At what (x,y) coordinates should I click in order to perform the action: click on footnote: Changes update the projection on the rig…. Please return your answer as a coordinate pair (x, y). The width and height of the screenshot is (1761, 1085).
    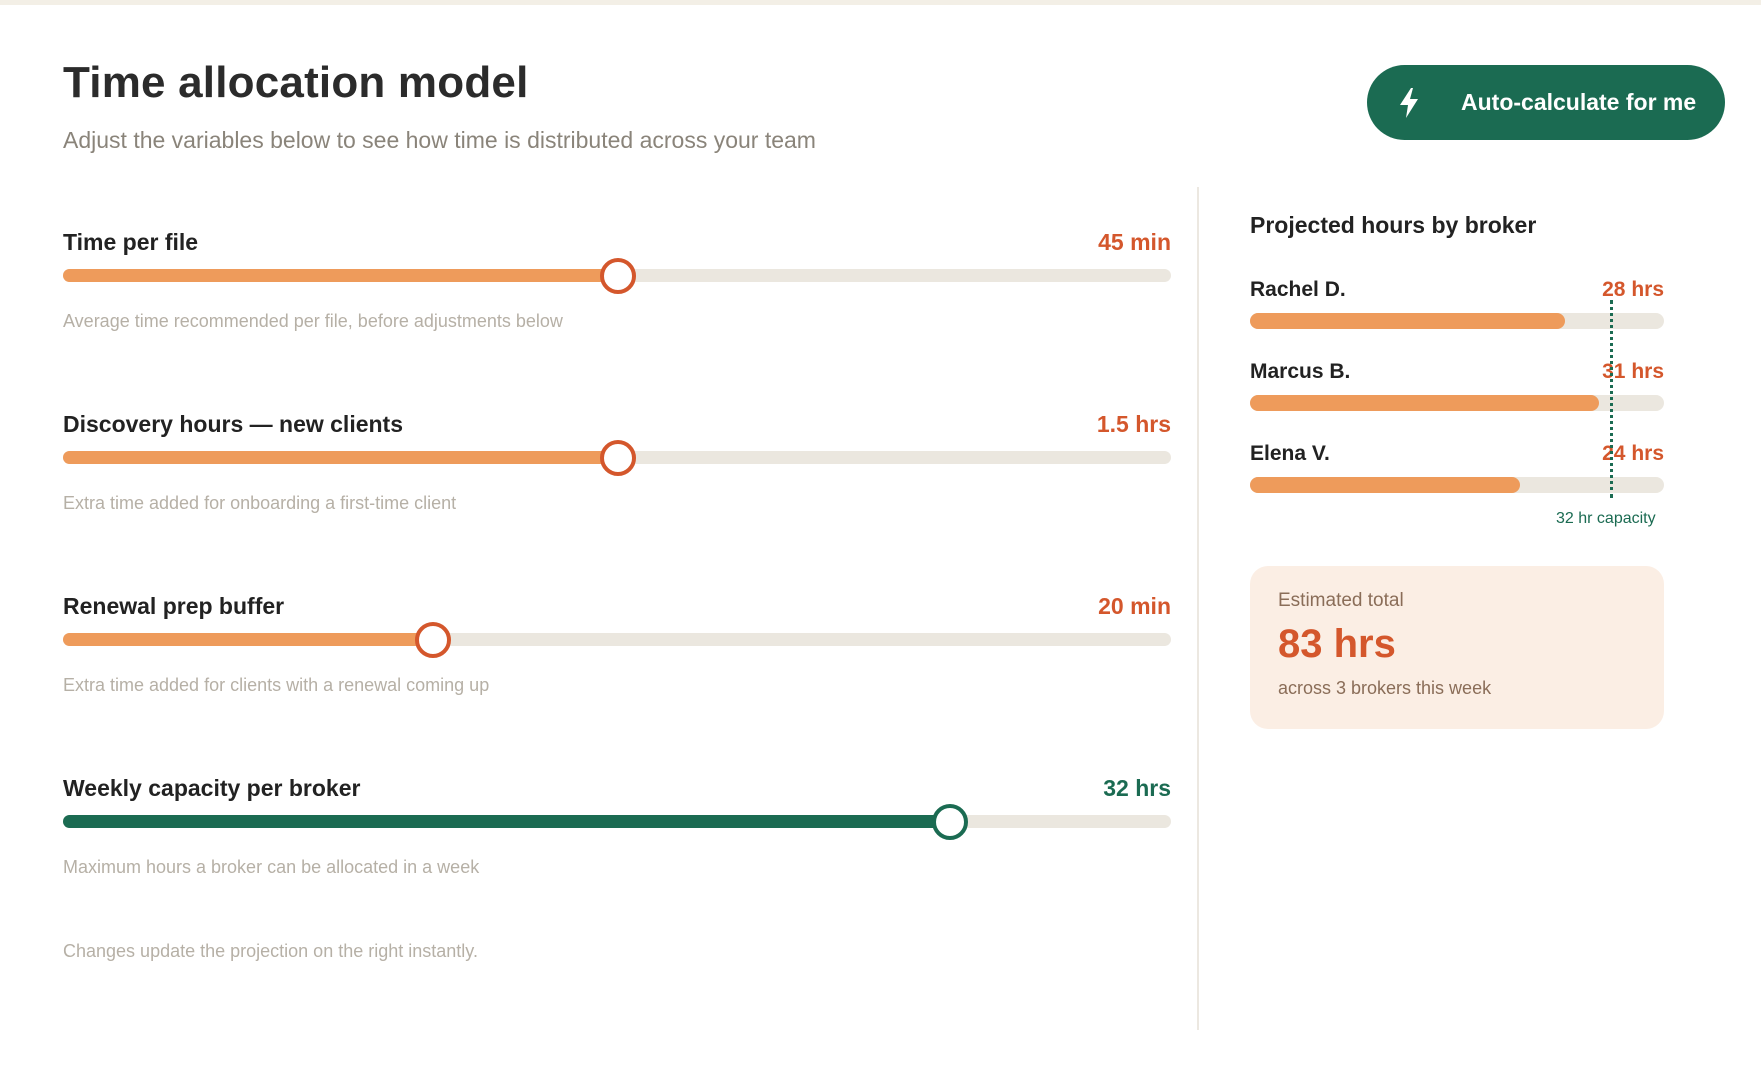
    Looking at the image, I should click on (270, 951).